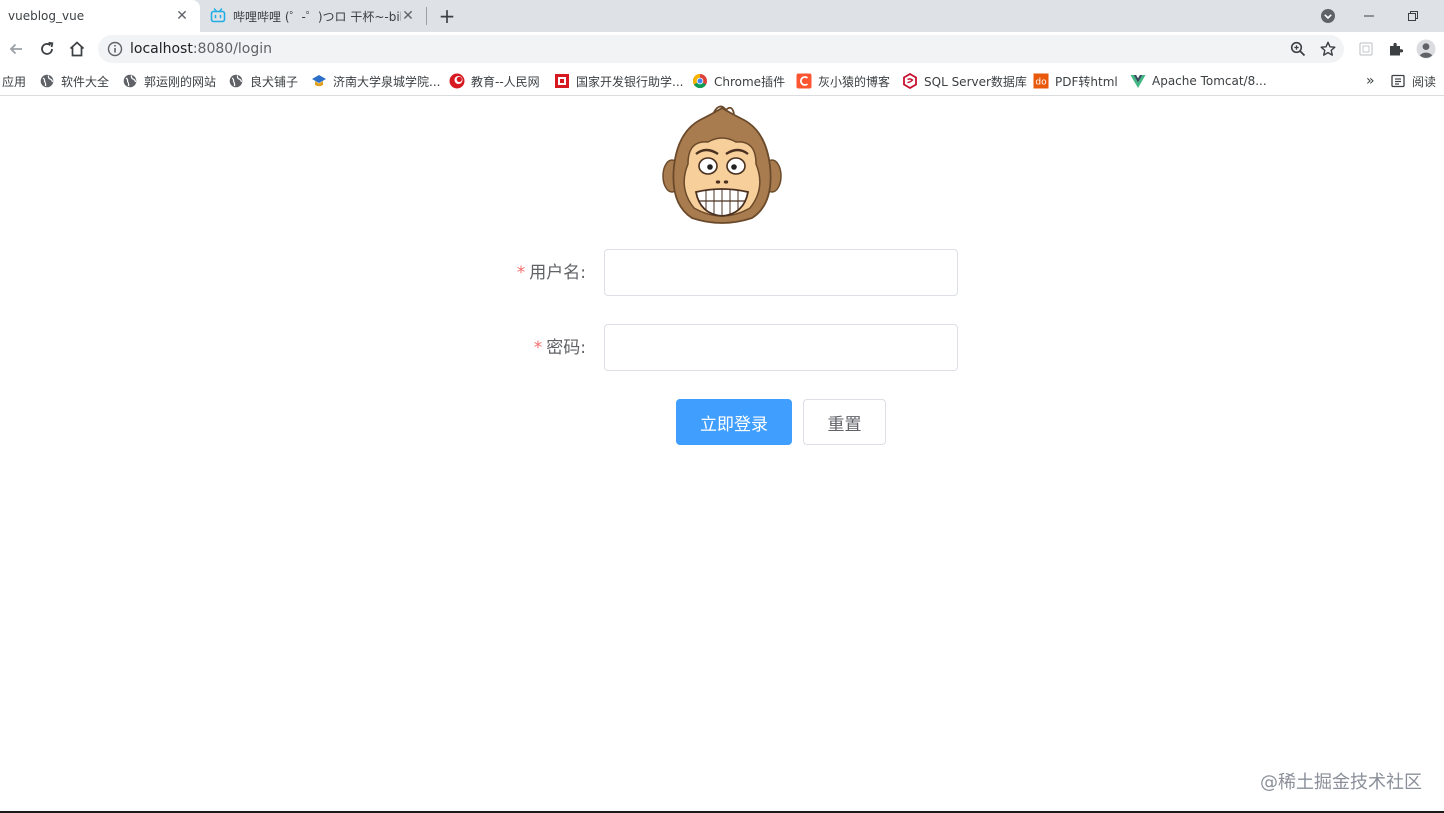  I want to click on bookmark-item: 教育--人民网, so click(494, 81).